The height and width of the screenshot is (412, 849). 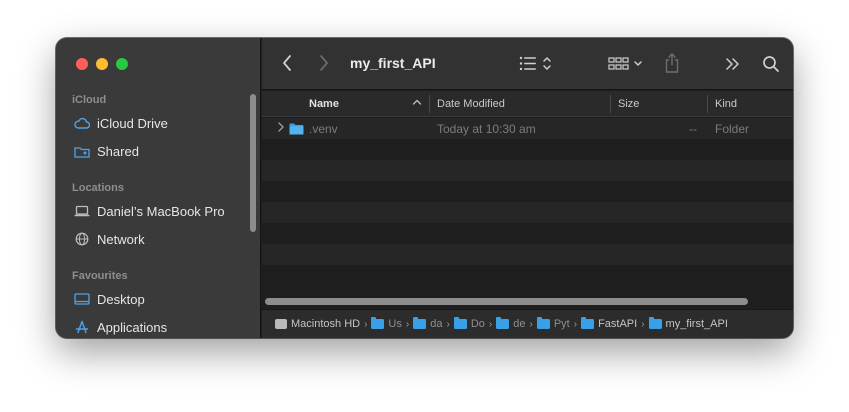 What do you see at coordinates (82, 211) in the screenshot?
I see `laptop-icon` at bounding box center [82, 211].